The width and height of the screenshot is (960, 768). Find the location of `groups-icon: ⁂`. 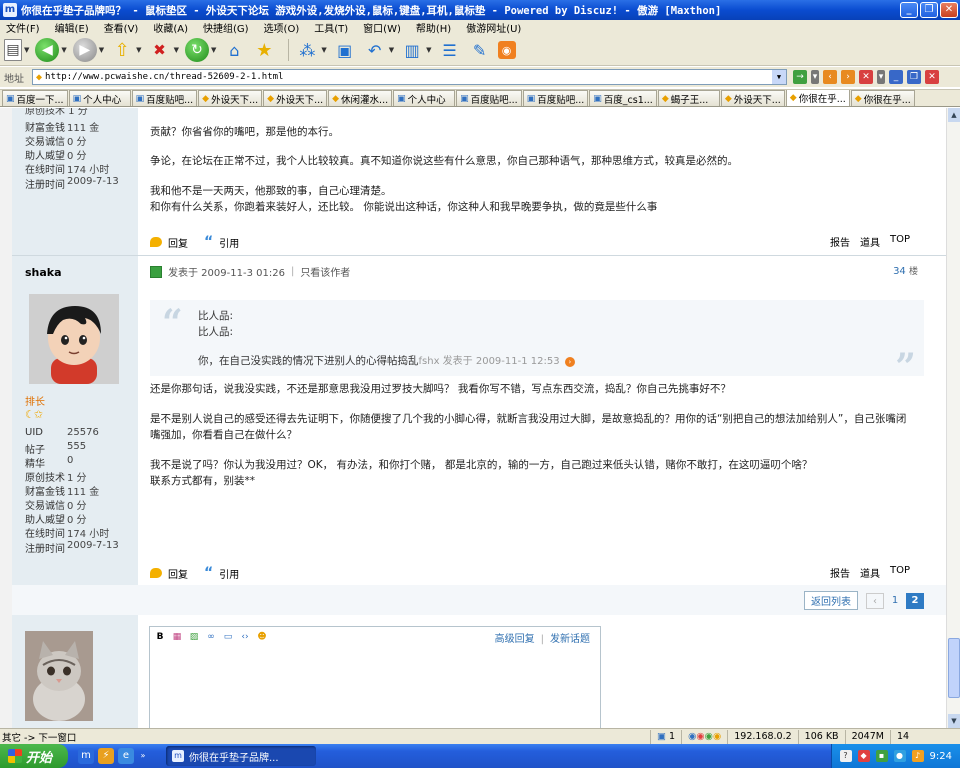

groups-icon: ⁂ is located at coordinates (307, 50).